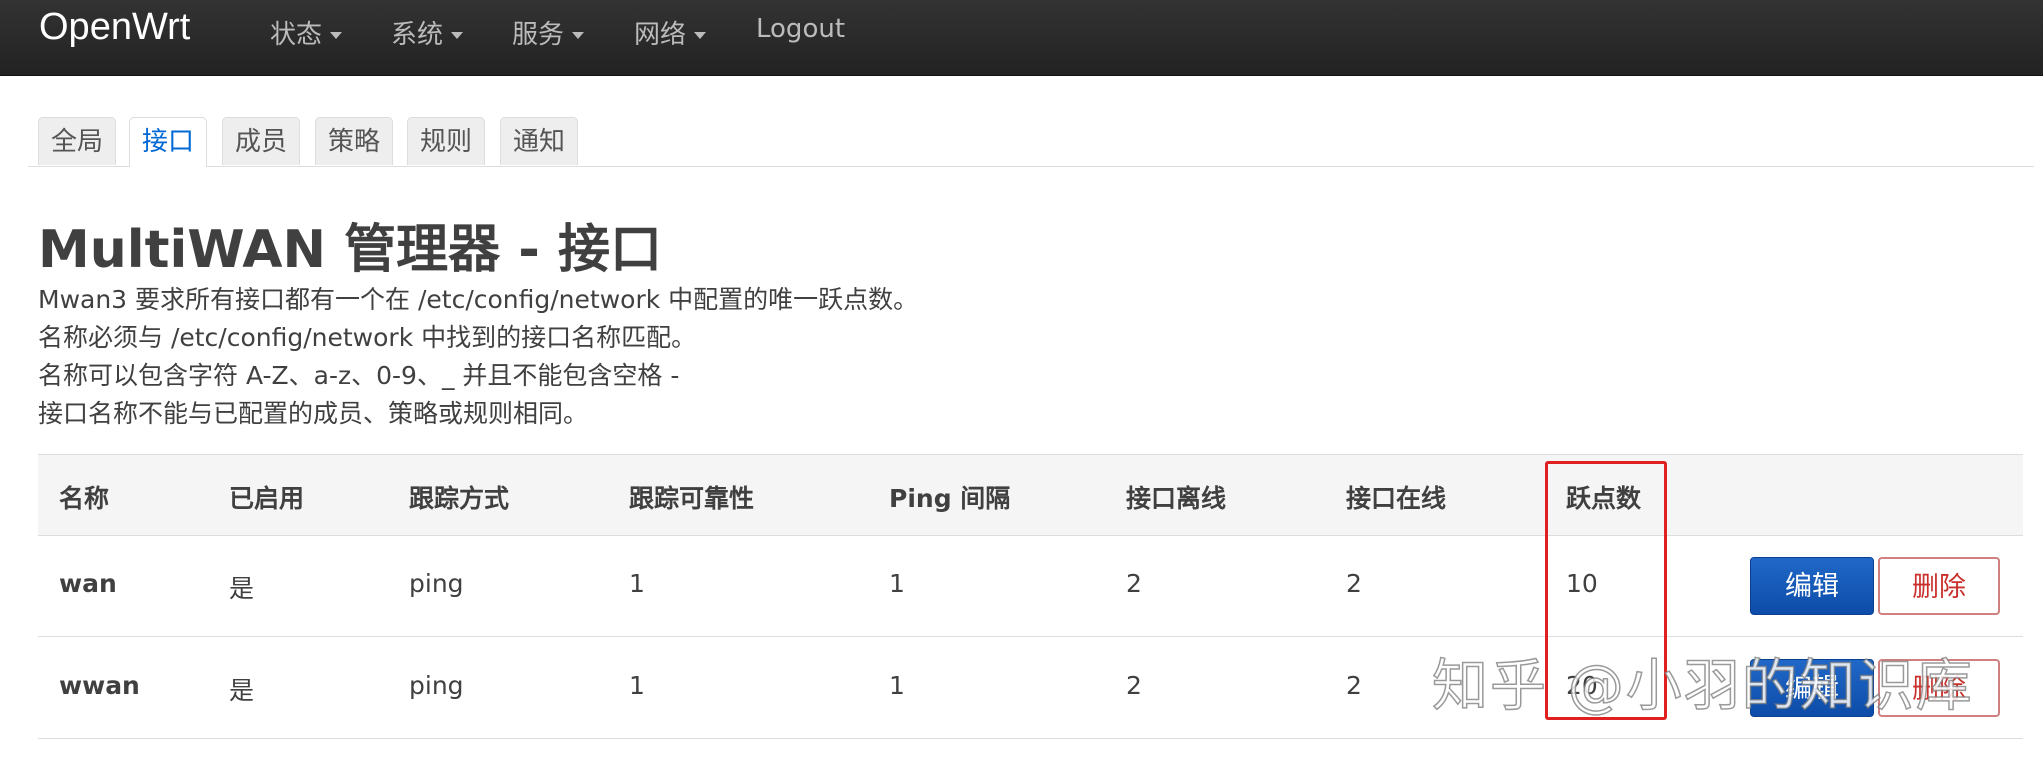 The width and height of the screenshot is (2043, 763). Describe the element at coordinates (1021, 38) in the screenshot. I see `top-navbar: OpenWrt 状态 系统 服务 网络 Logout` at that location.